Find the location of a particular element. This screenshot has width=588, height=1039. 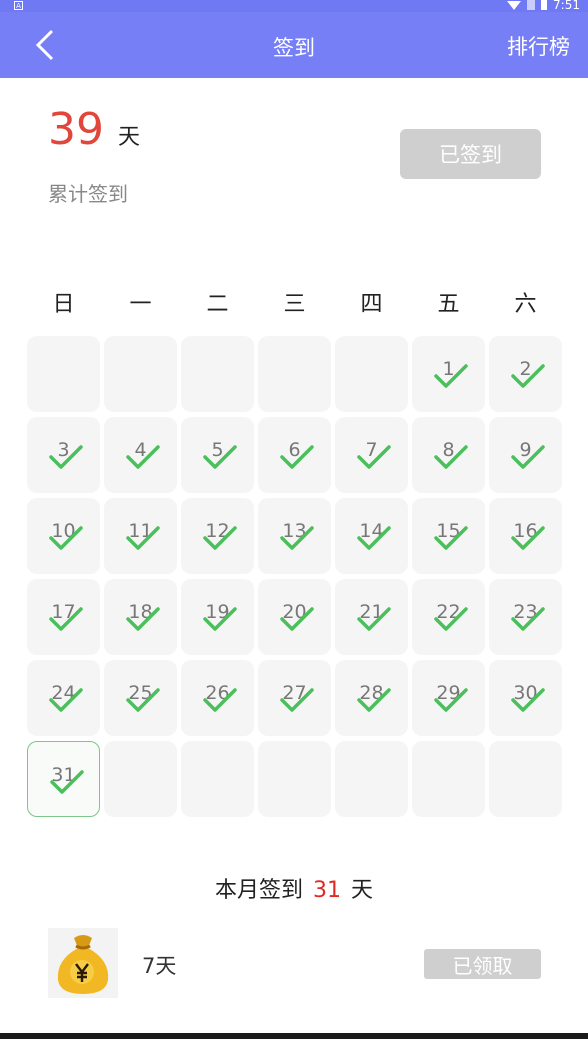

battery-icon is located at coordinates (544, 5).